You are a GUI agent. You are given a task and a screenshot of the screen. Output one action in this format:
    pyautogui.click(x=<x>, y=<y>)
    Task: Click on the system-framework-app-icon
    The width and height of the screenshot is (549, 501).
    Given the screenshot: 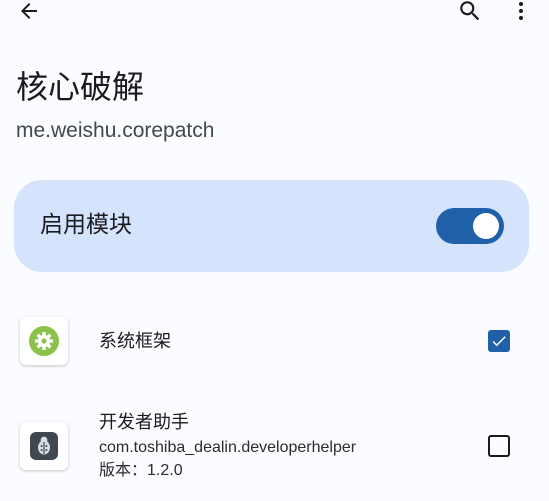 What is the action you would take?
    pyautogui.click(x=44, y=341)
    